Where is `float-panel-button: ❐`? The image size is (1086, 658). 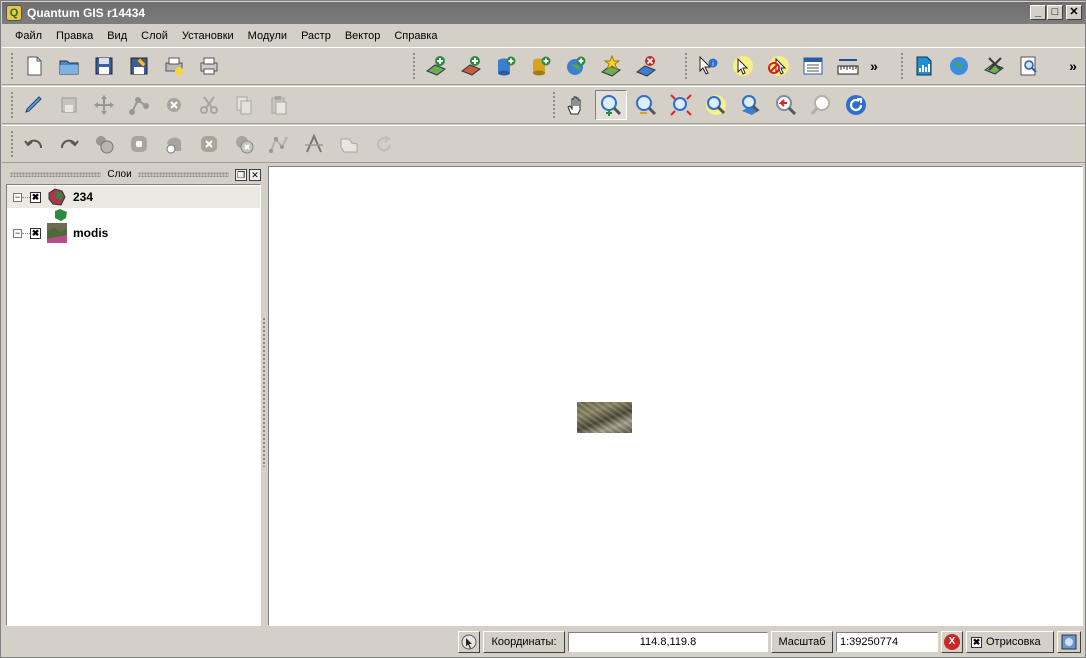 float-panel-button: ❐ is located at coordinates (241, 174).